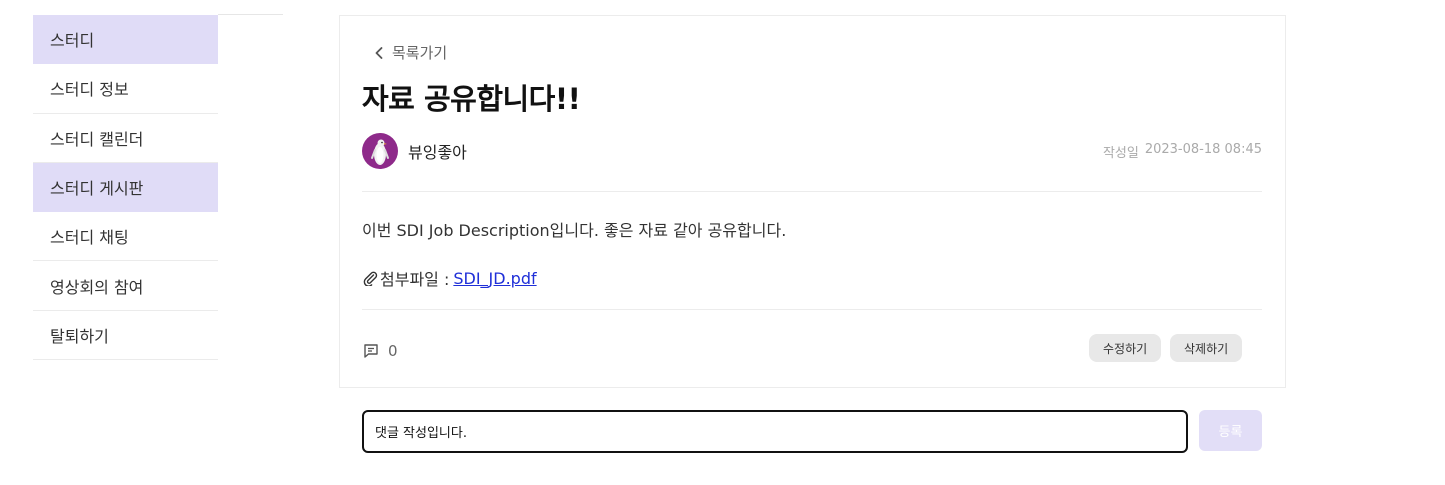 Image resolution: width=1445 pixels, height=485 pixels. I want to click on sidebar-item-video-meeting: 영상회의 참여, so click(125, 286).